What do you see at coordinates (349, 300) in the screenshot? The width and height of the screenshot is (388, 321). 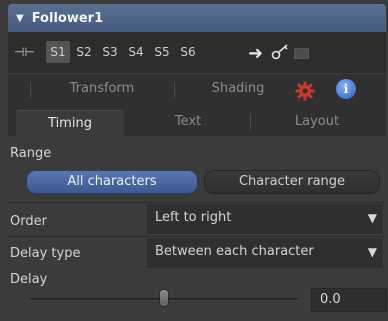 I see `delay-value-field: 0.0` at bounding box center [349, 300].